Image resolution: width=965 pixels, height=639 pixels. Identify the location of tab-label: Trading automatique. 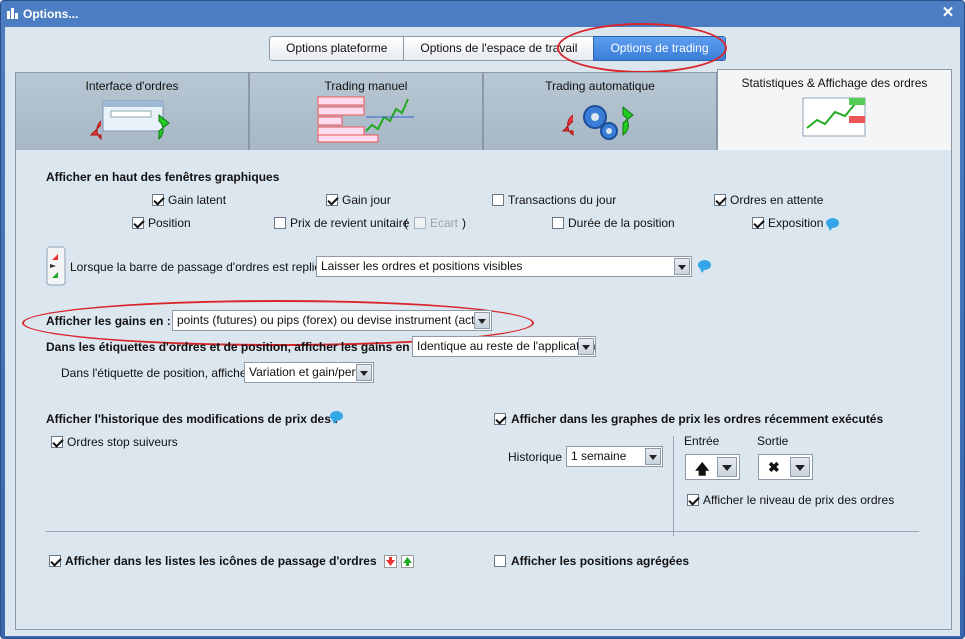
(600, 86).